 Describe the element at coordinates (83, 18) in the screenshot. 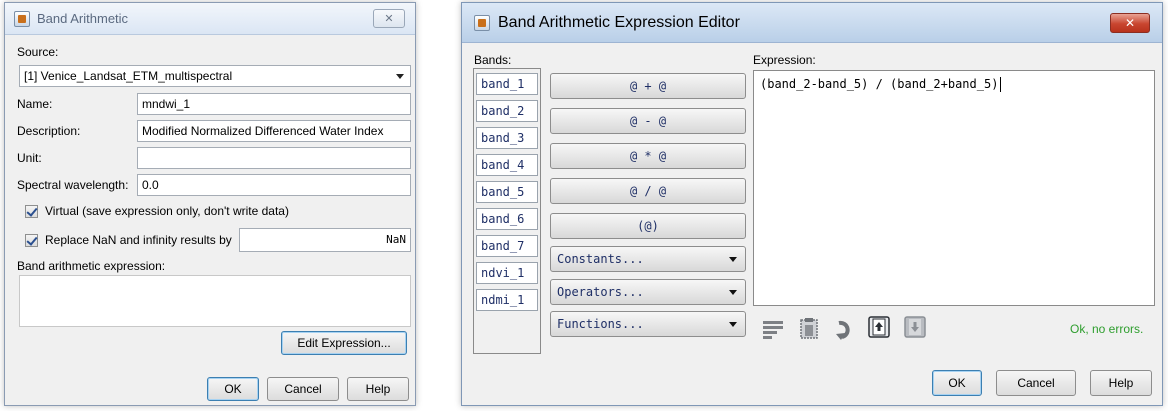

I see `dialog-title: Band Arithmetic` at that location.